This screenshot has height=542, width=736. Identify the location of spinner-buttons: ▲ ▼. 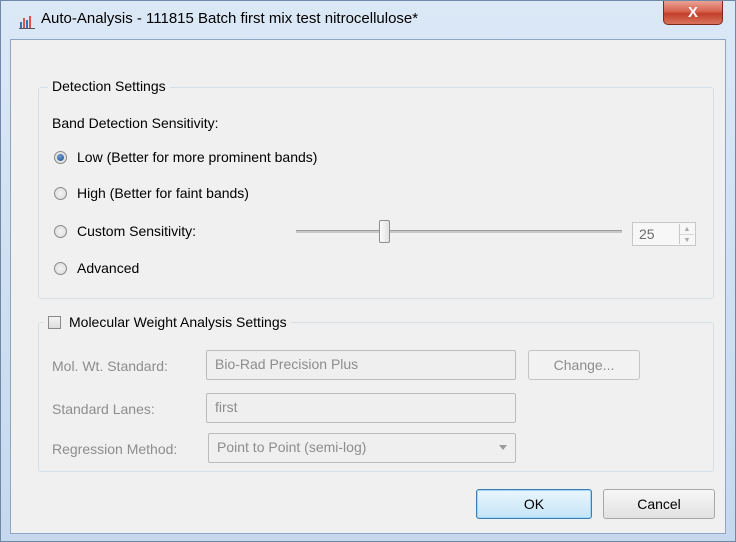
(686, 234).